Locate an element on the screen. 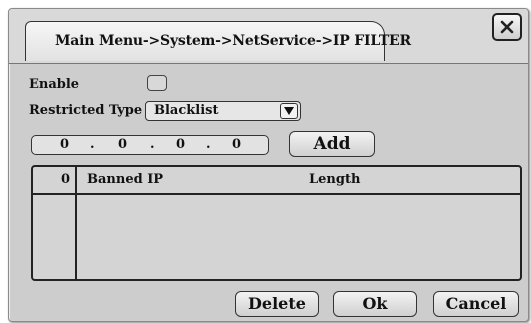  ip-address-input: 0 . 0 . 0 . 0 is located at coordinates (150, 145).